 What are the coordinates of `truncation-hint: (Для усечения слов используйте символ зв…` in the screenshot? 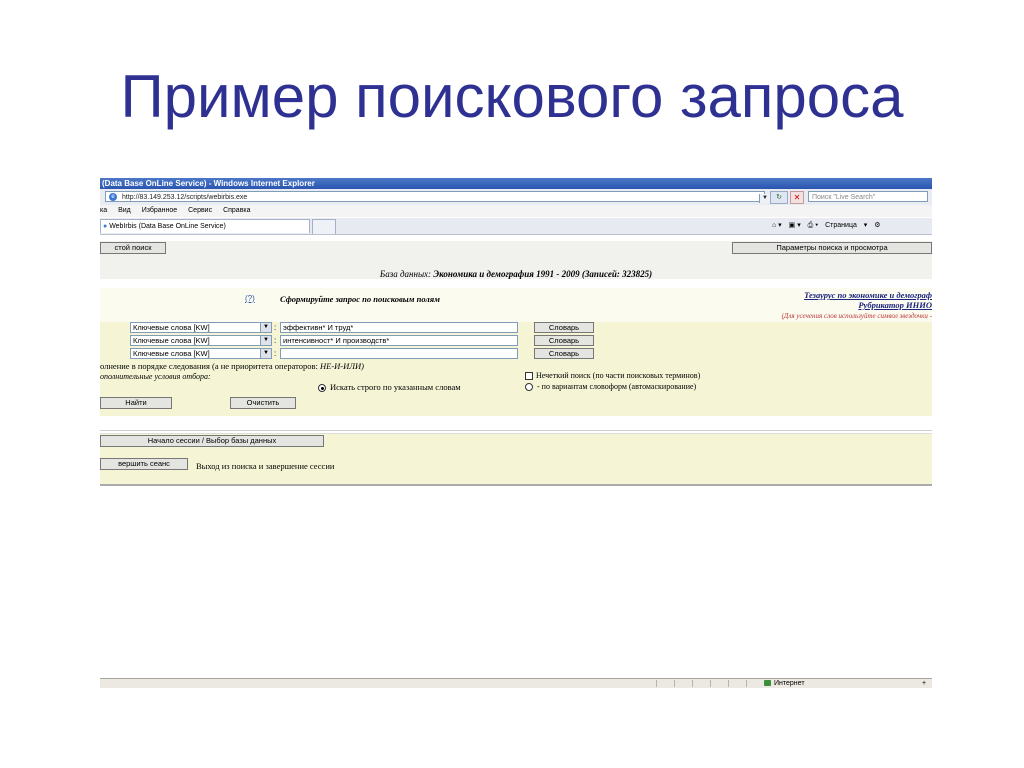 It's located at (856, 316).